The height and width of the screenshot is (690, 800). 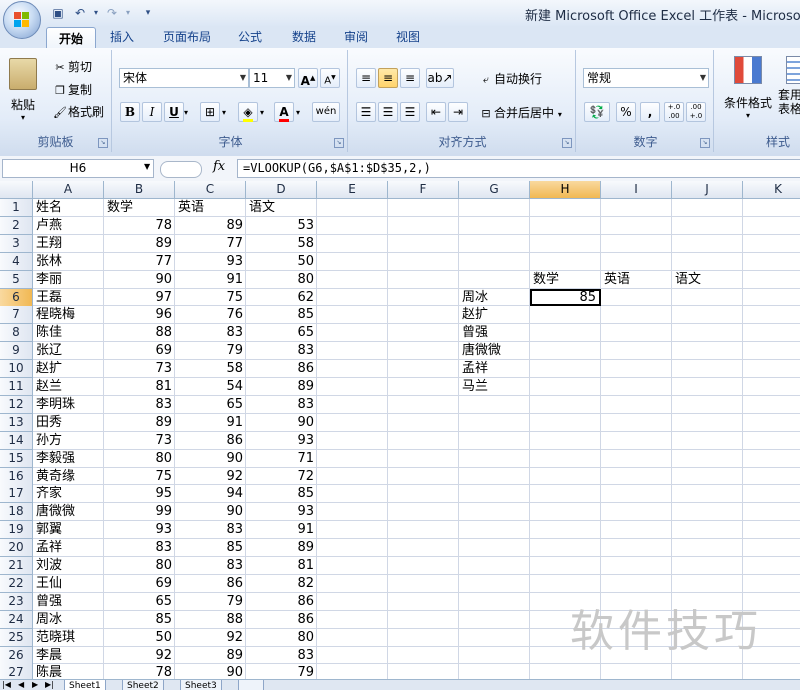 I want to click on row-header-13: 13, so click(x=16, y=422).